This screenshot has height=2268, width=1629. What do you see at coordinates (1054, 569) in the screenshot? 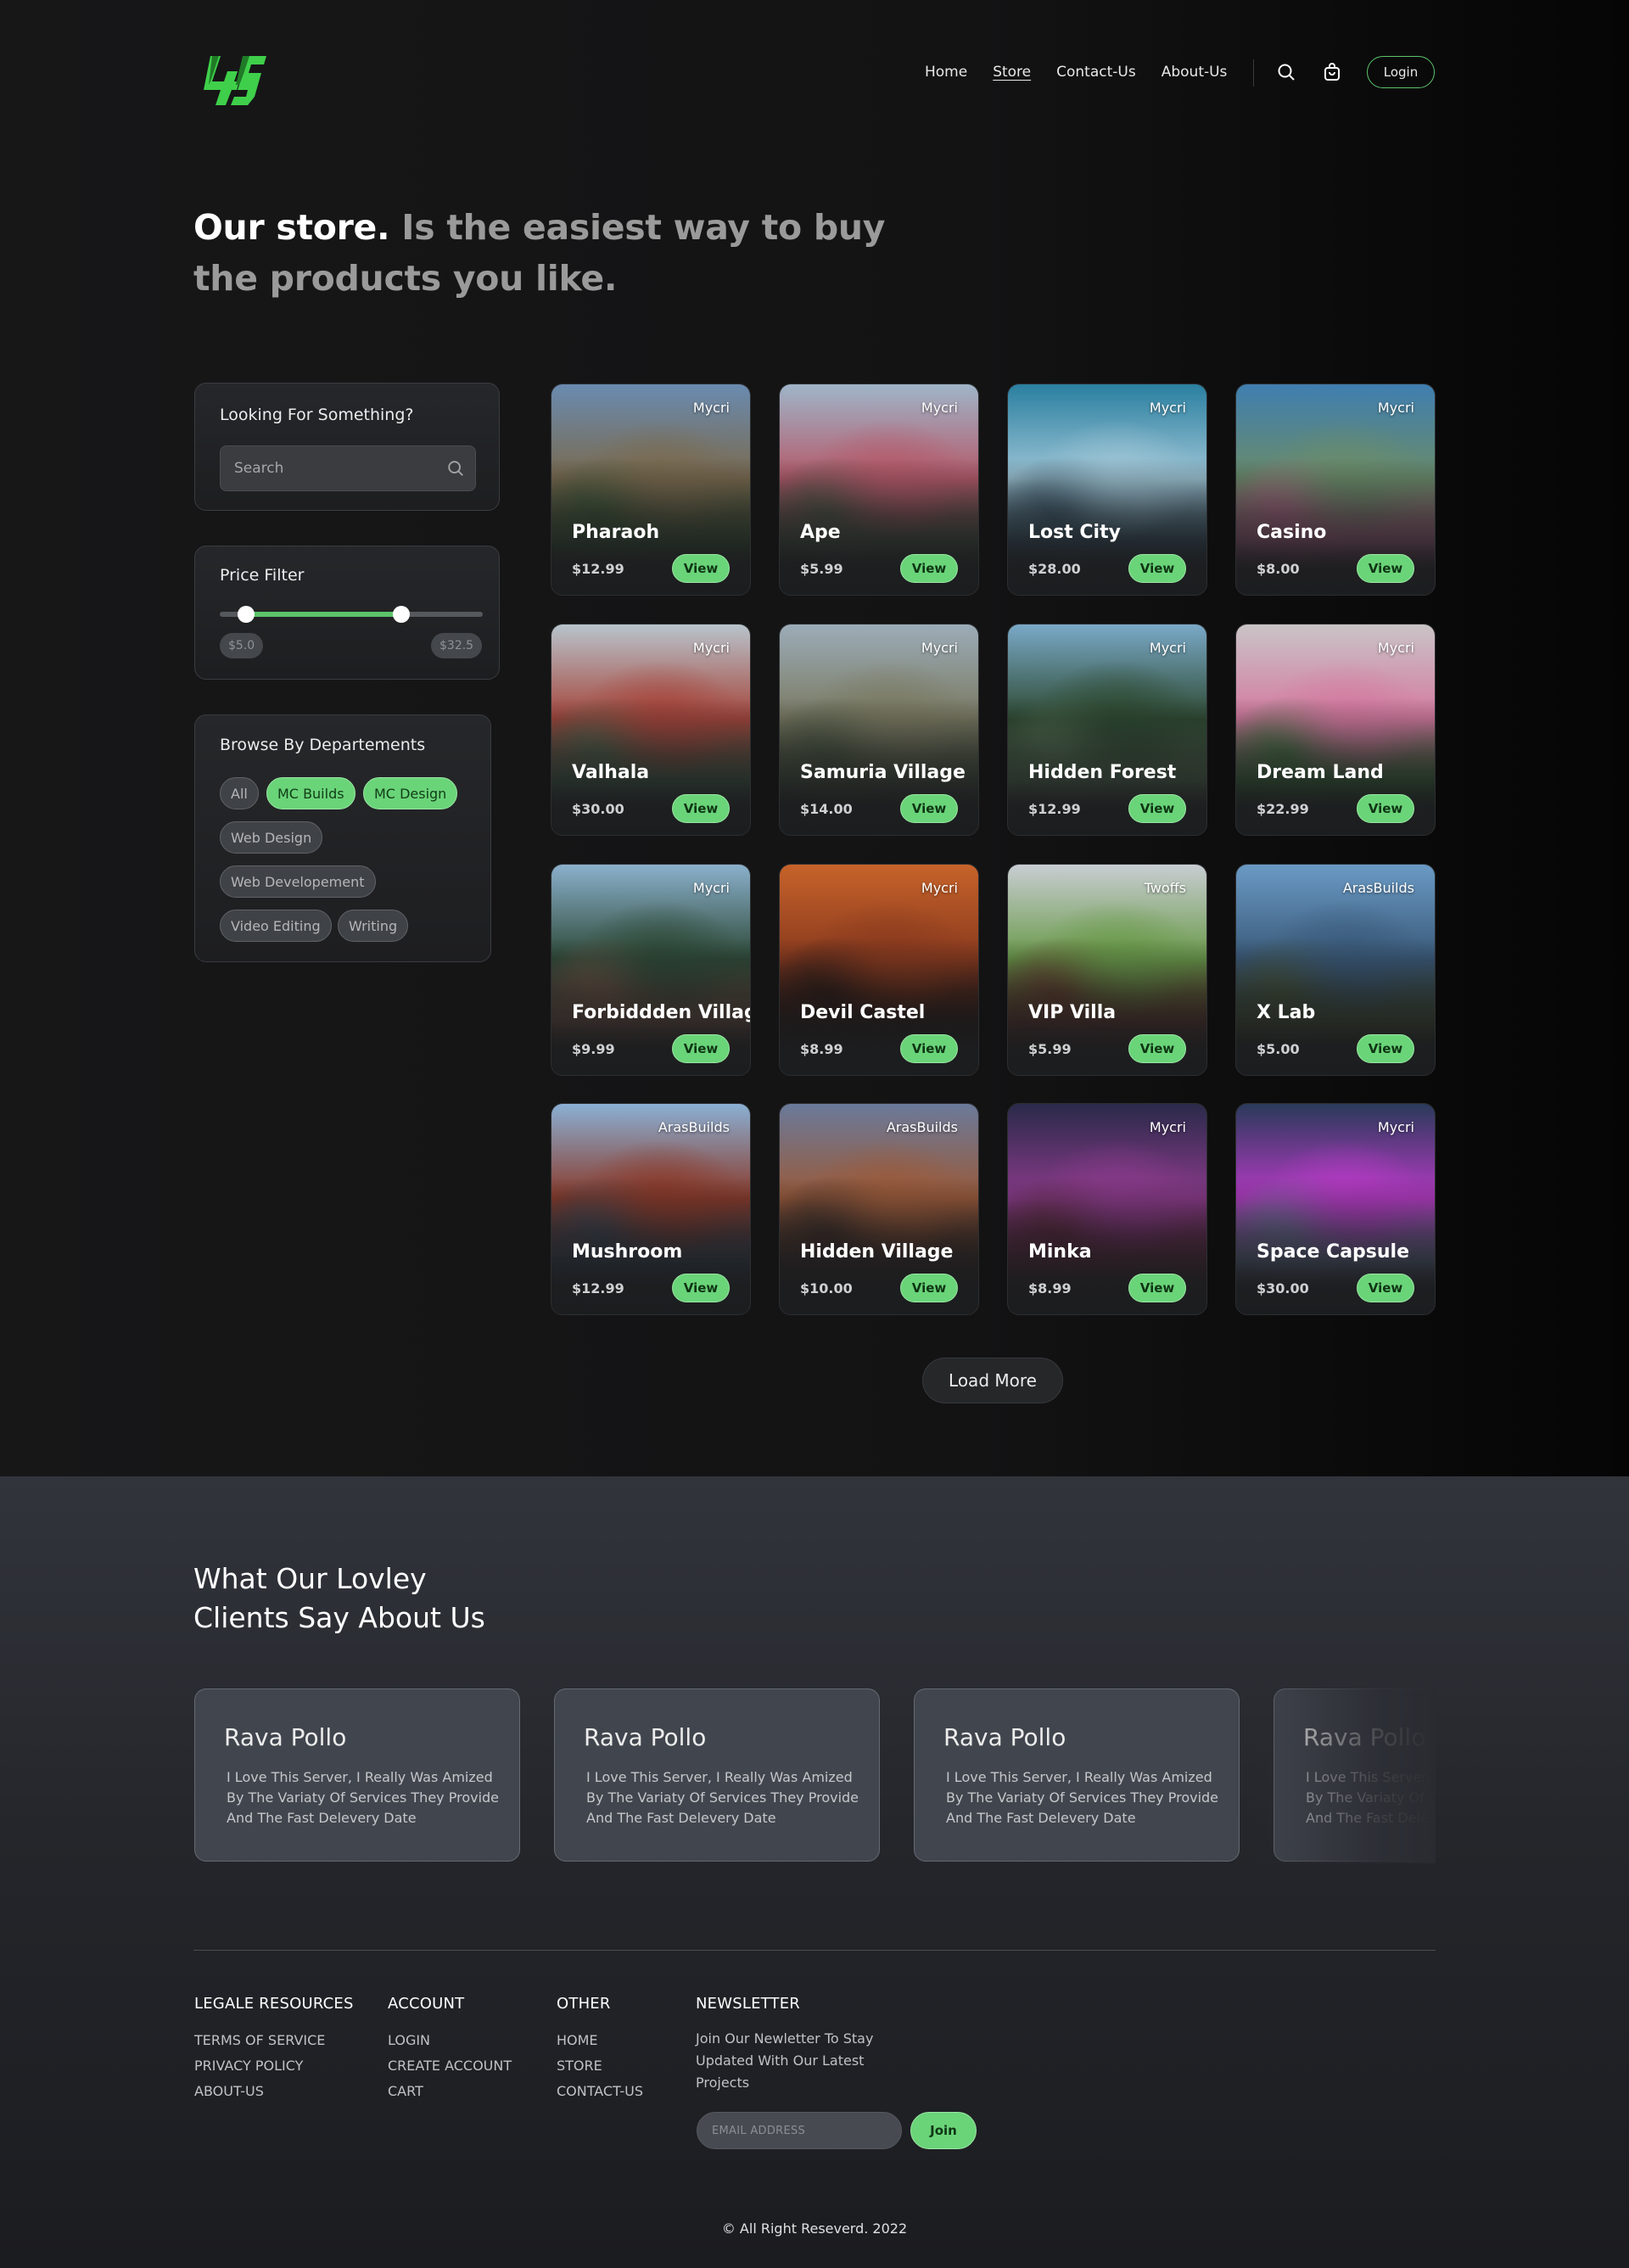
I see `product-price: $28.00` at bounding box center [1054, 569].